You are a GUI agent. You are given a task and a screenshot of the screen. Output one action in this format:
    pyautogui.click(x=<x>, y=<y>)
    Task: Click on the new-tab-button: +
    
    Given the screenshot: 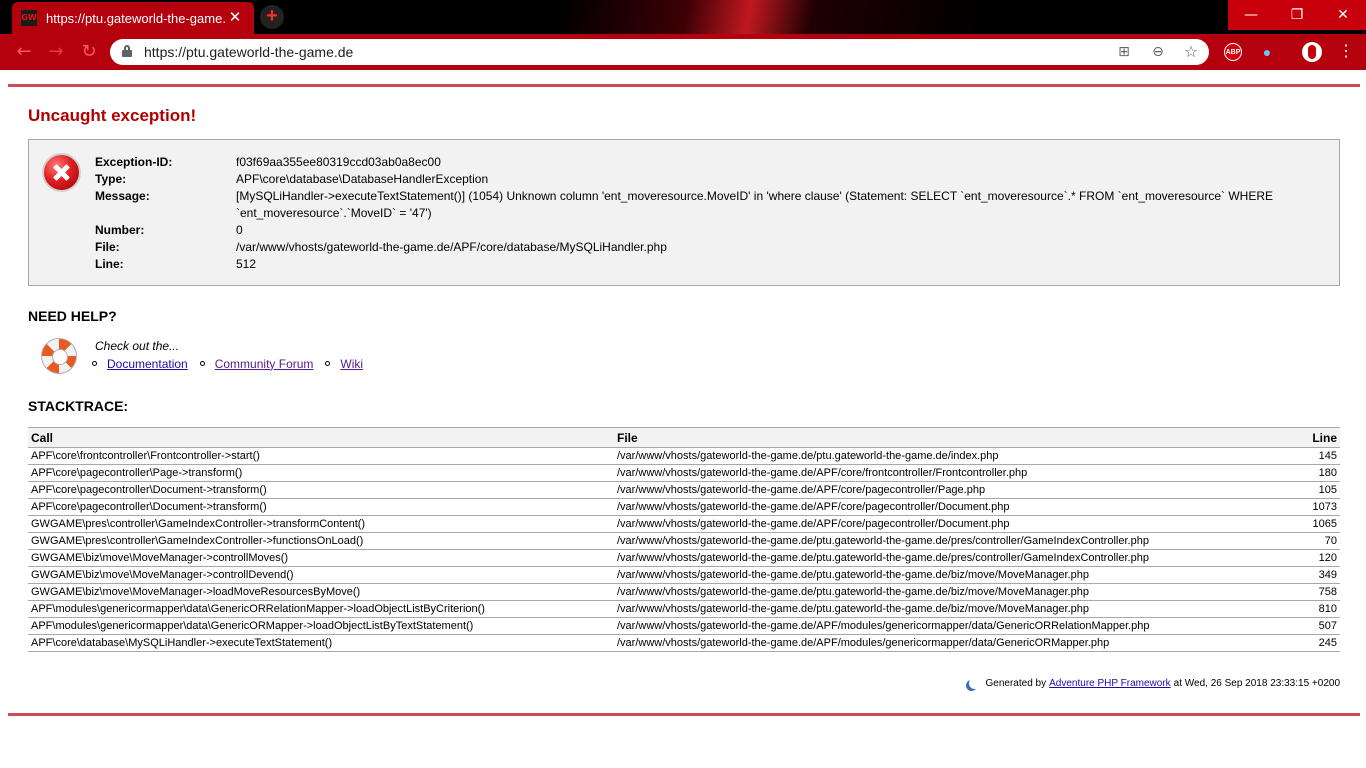 What is the action you would take?
    pyautogui.click(x=272, y=17)
    